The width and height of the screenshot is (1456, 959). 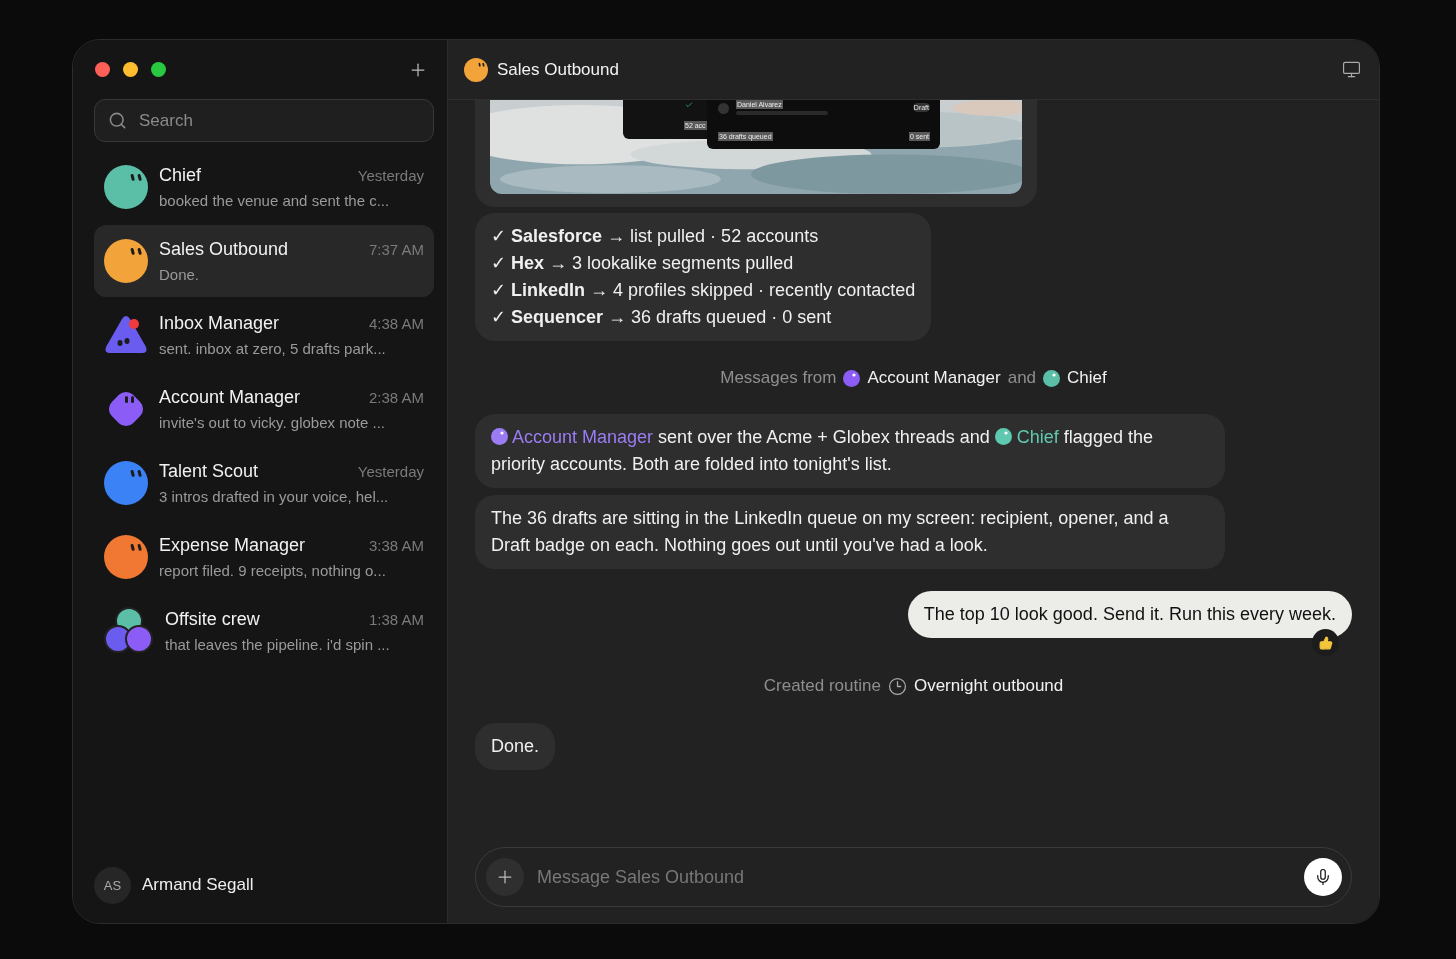 What do you see at coordinates (822, 686) in the screenshot?
I see `event-label: Created routine` at bounding box center [822, 686].